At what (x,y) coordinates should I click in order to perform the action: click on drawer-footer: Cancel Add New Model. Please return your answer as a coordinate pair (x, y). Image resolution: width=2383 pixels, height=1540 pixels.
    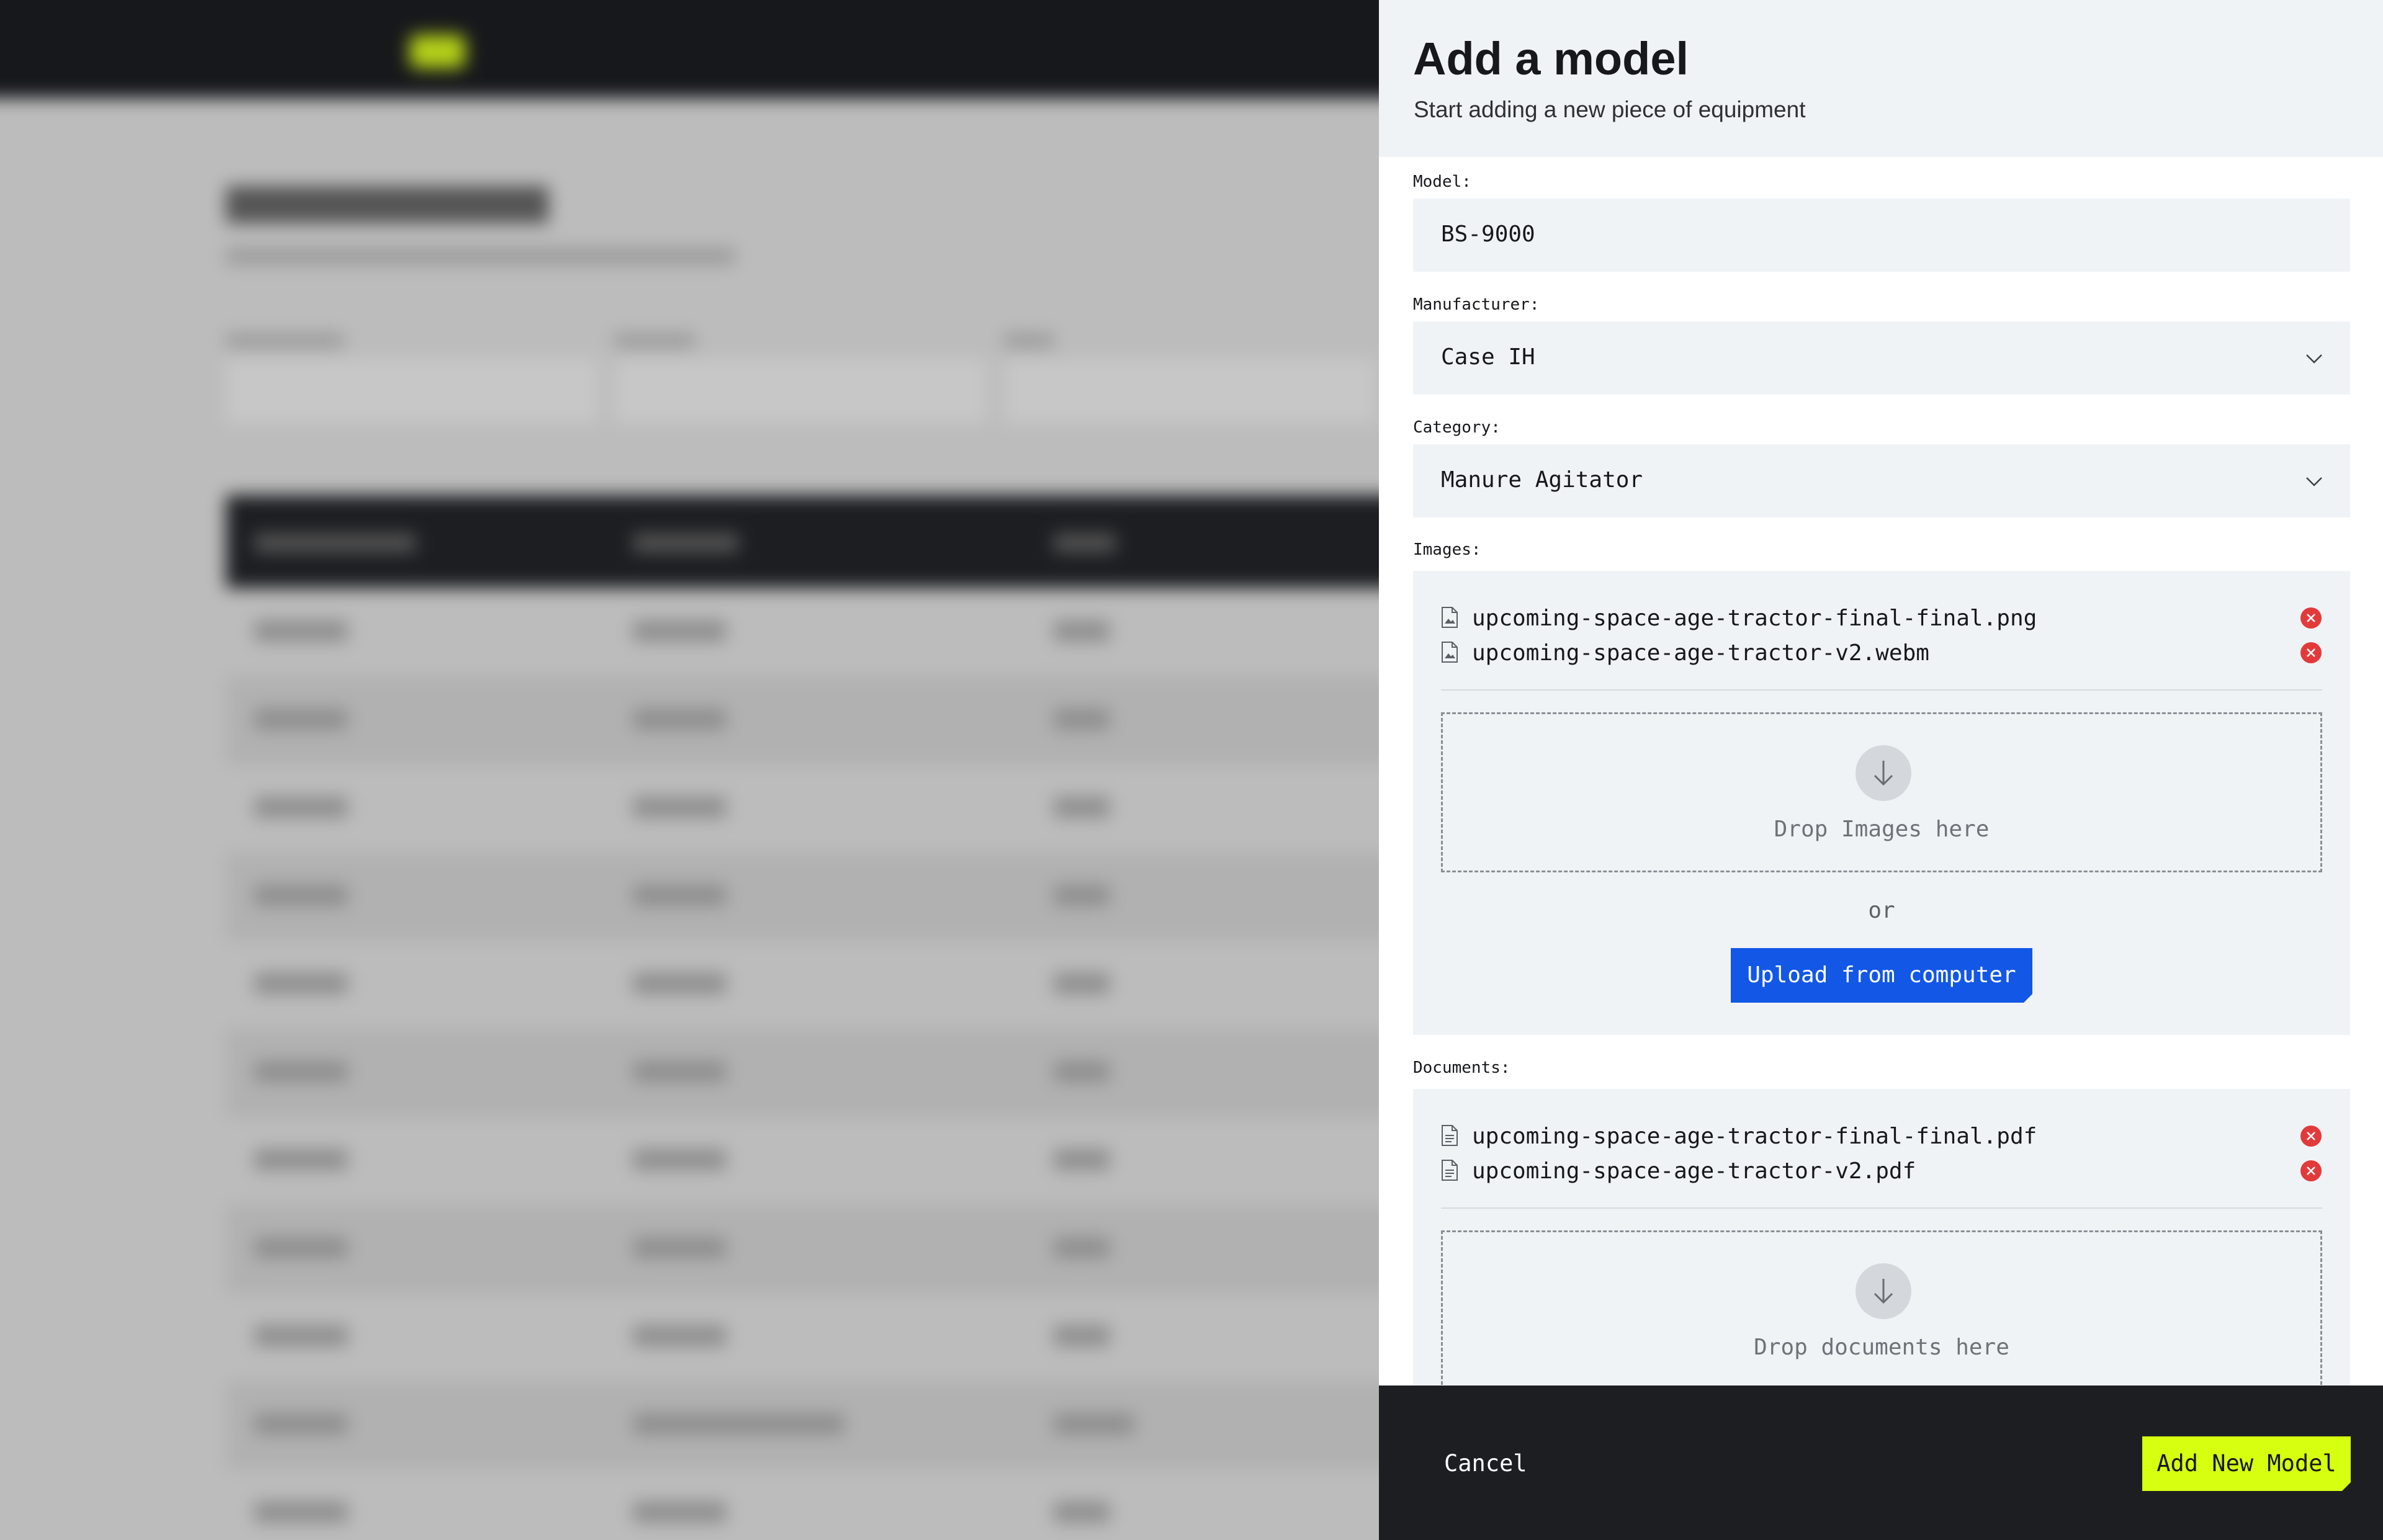
    Looking at the image, I should click on (1881, 1463).